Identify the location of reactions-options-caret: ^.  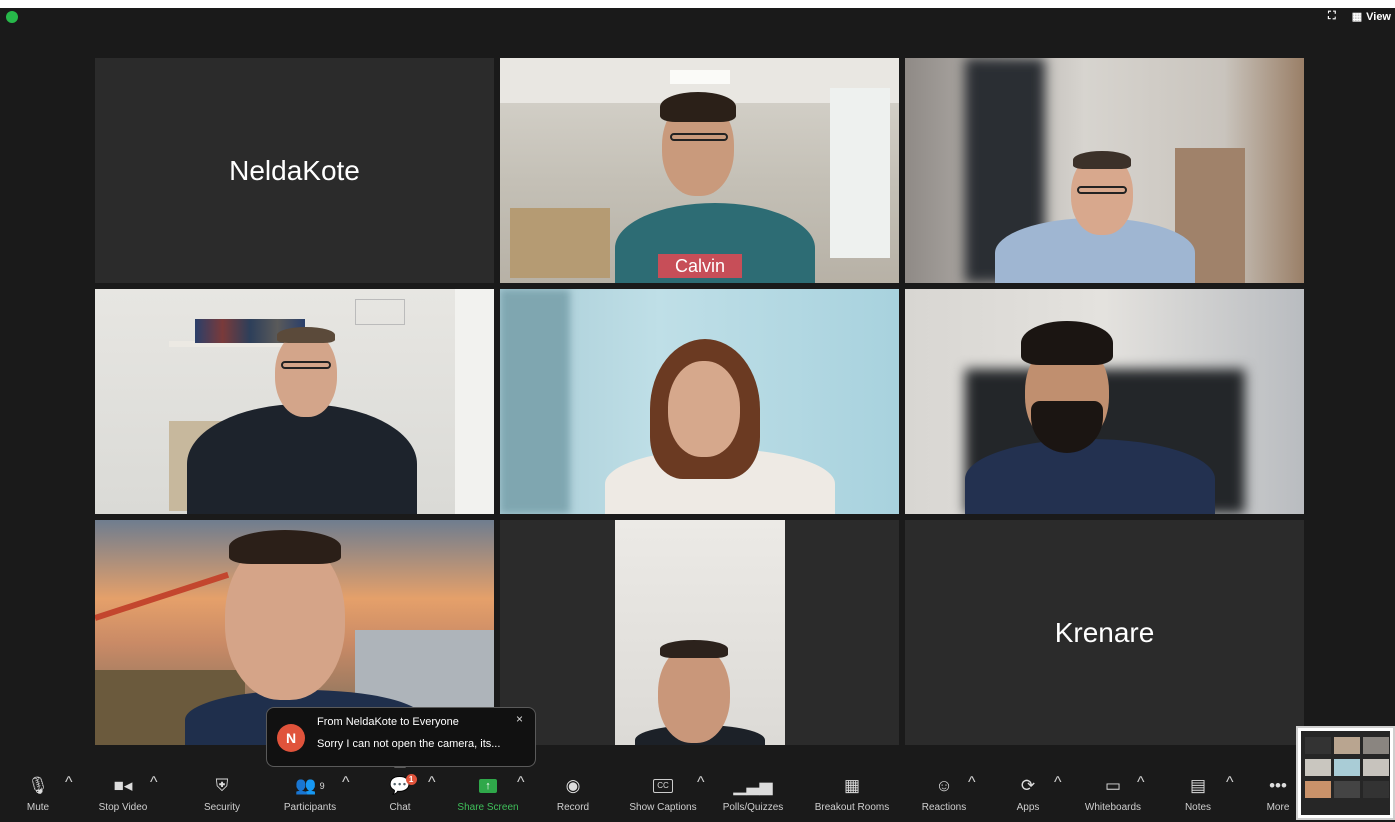
(972, 796).